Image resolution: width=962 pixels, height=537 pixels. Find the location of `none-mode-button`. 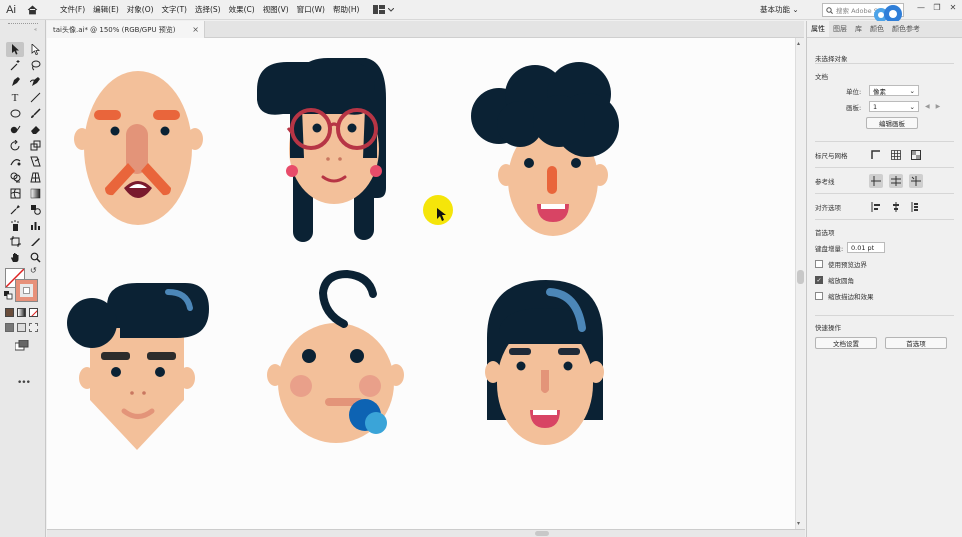

none-mode-button is located at coordinates (33, 312).